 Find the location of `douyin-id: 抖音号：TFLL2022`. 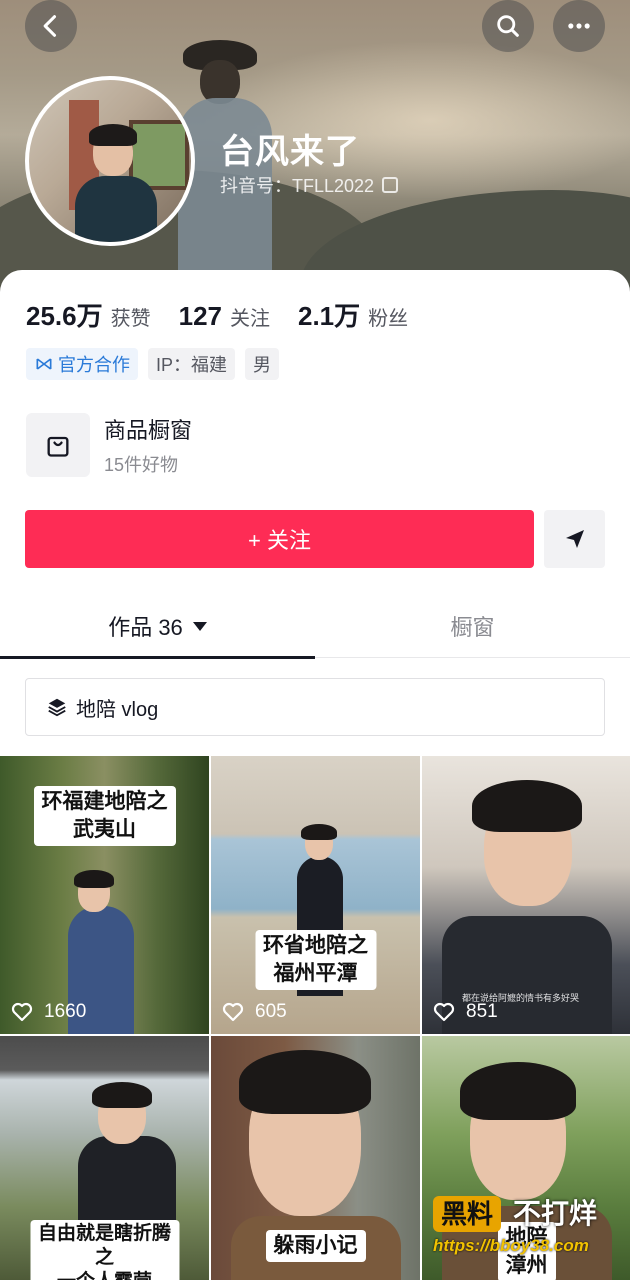

douyin-id: 抖音号：TFLL2022 is located at coordinates (309, 185).